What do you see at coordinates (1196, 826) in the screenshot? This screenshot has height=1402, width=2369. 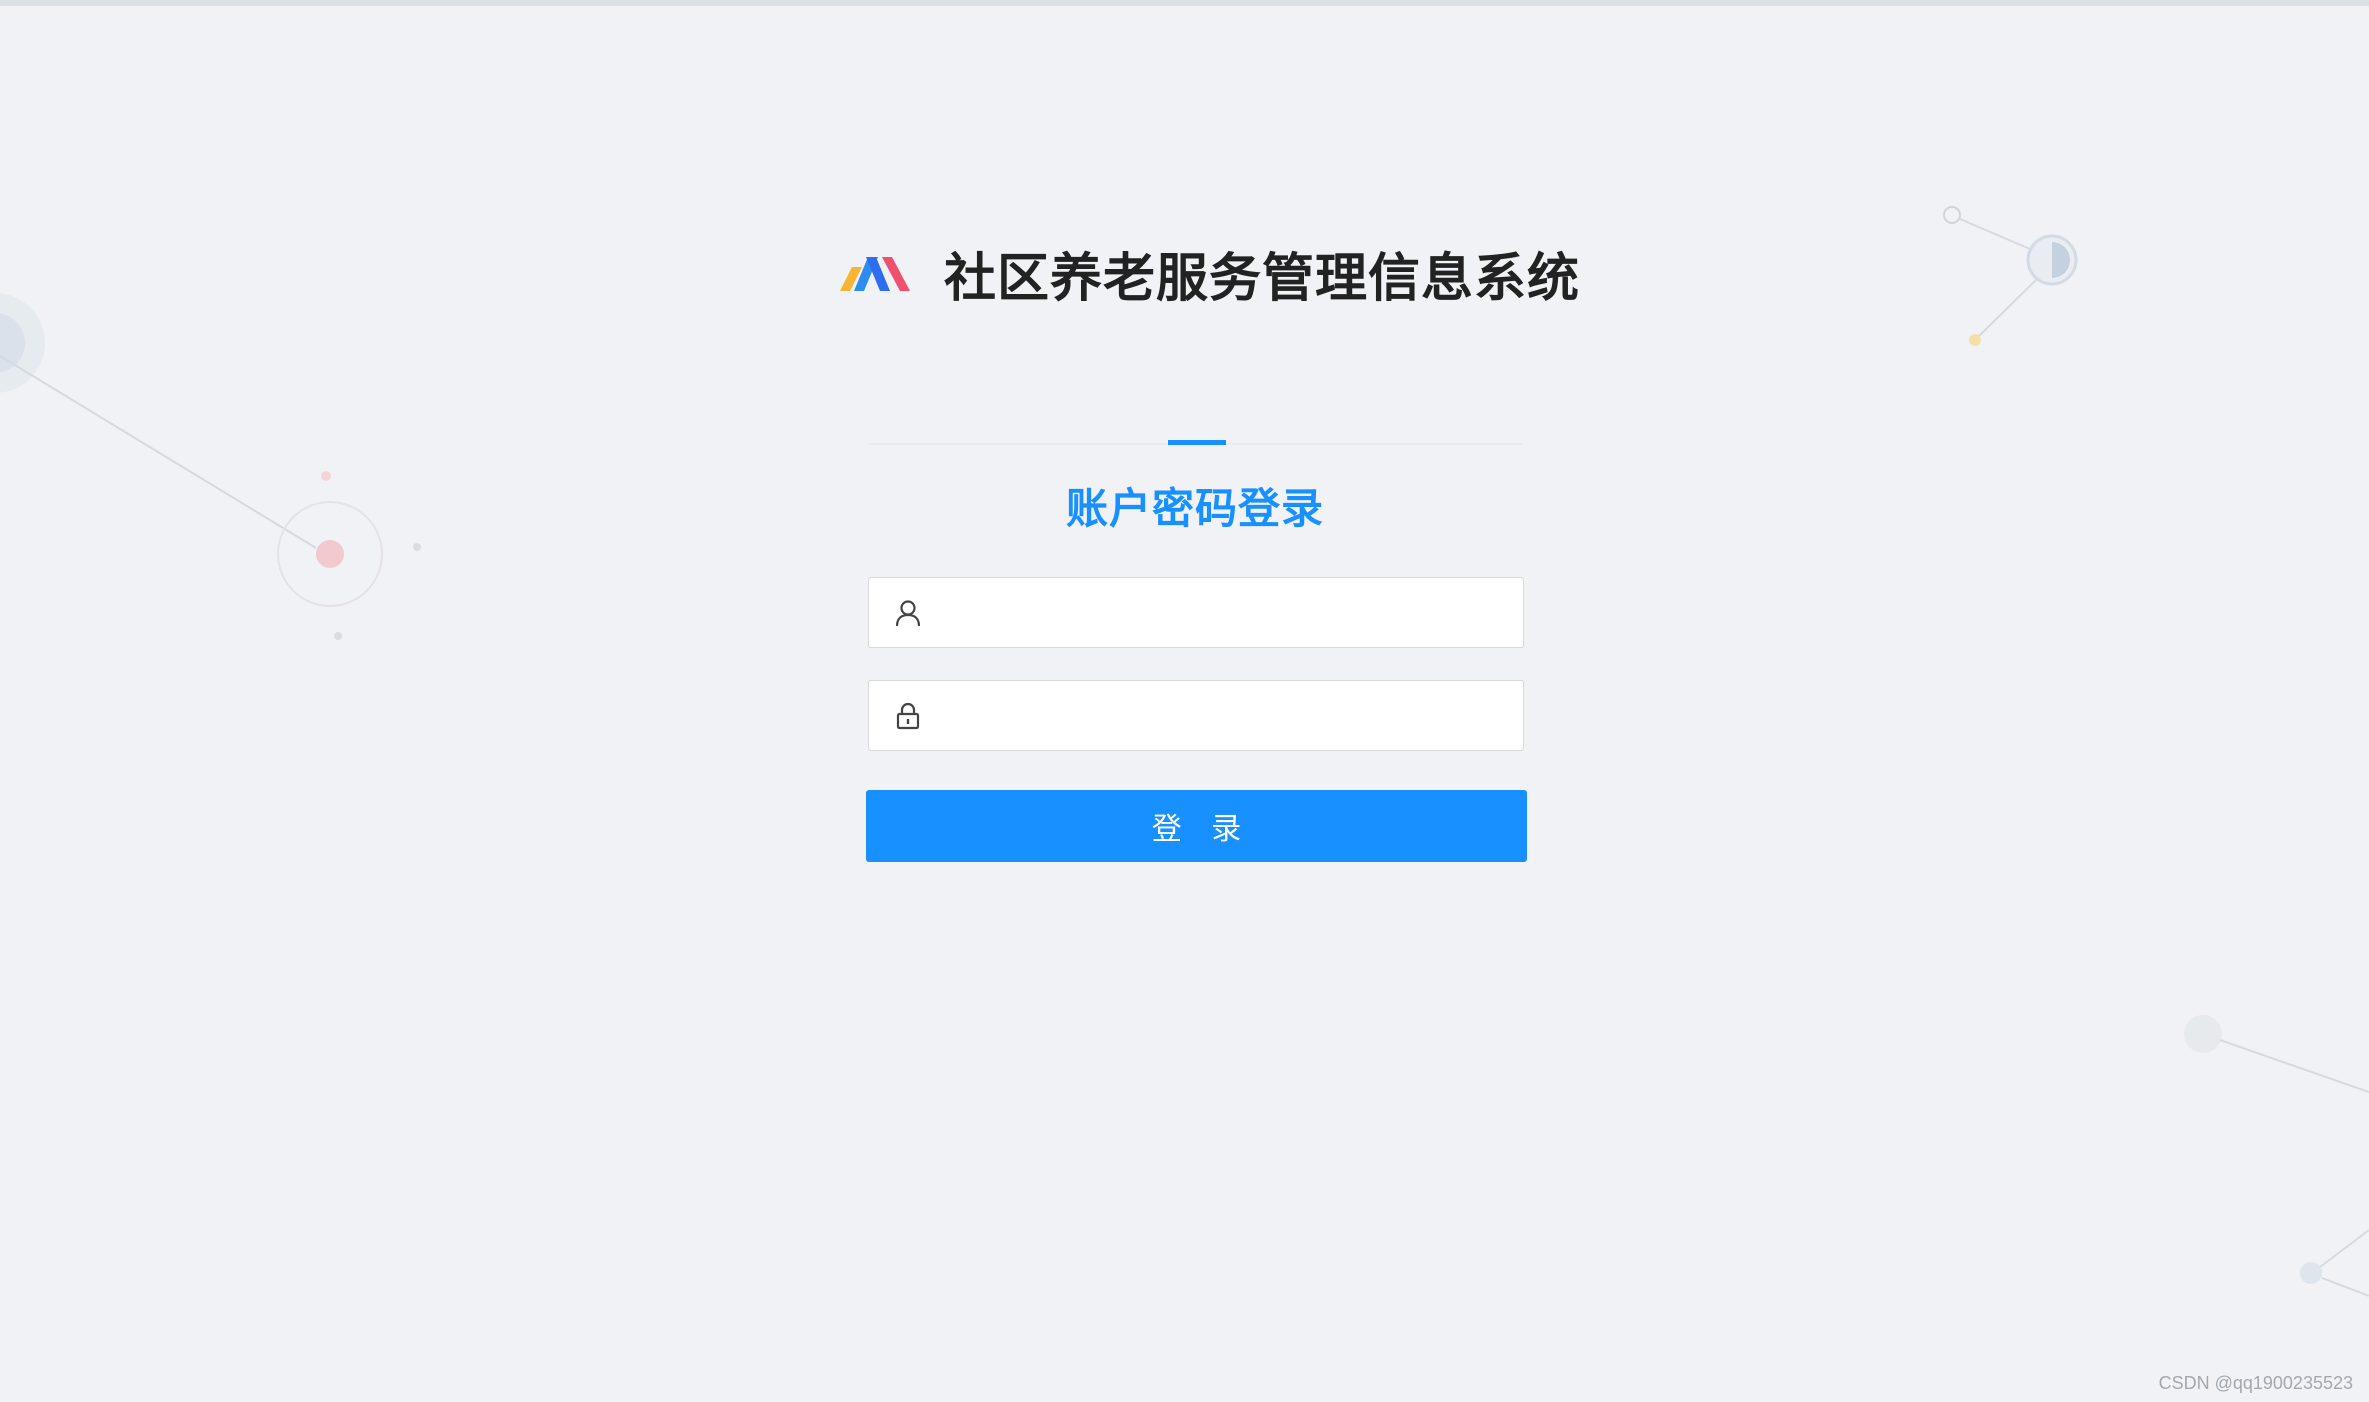 I see `login-button: 登 录` at bounding box center [1196, 826].